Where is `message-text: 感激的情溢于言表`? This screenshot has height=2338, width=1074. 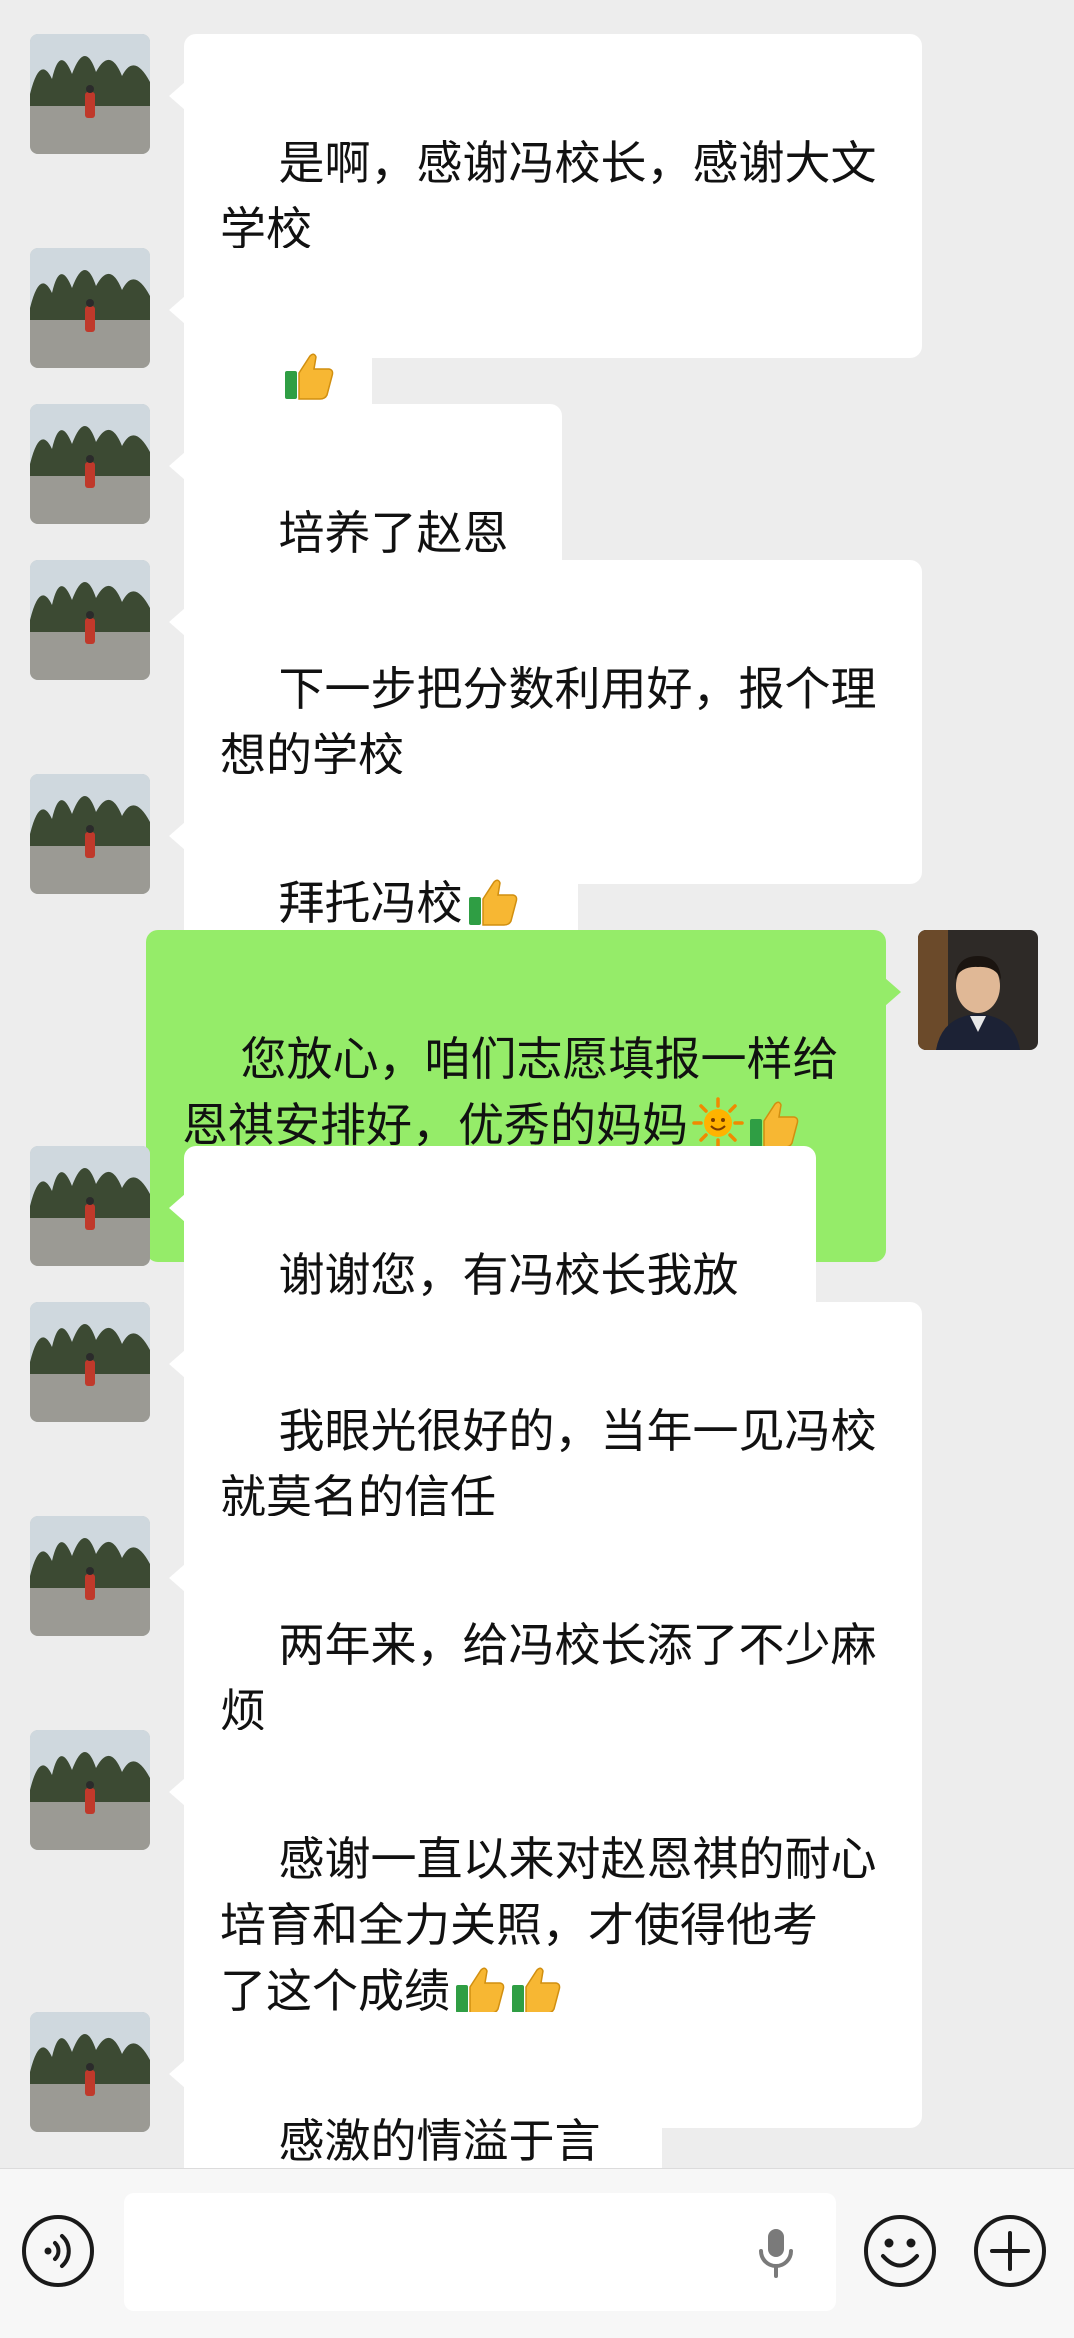 message-text: 感激的情溢于言表 is located at coordinates (439, 2141).